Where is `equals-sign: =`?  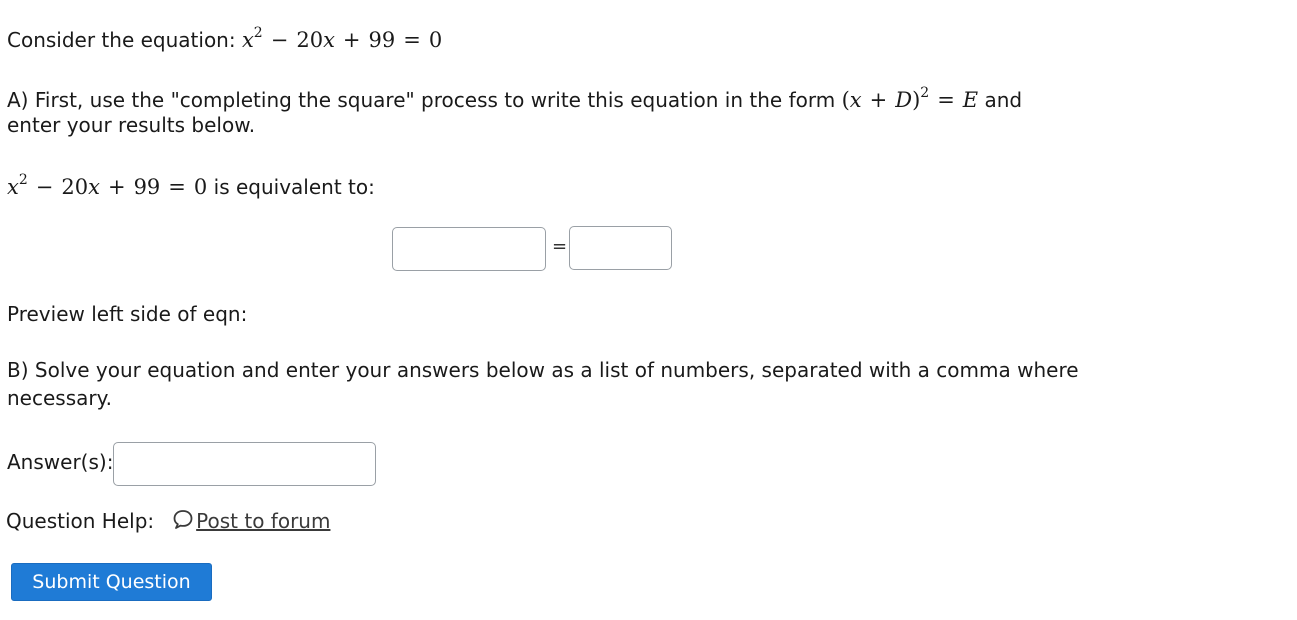
equals-sign: = is located at coordinates (560, 246).